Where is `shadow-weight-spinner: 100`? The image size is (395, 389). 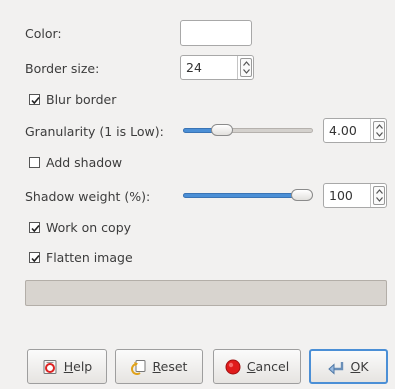
shadow-weight-spinner: 100 is located at coordinates (355, 195).